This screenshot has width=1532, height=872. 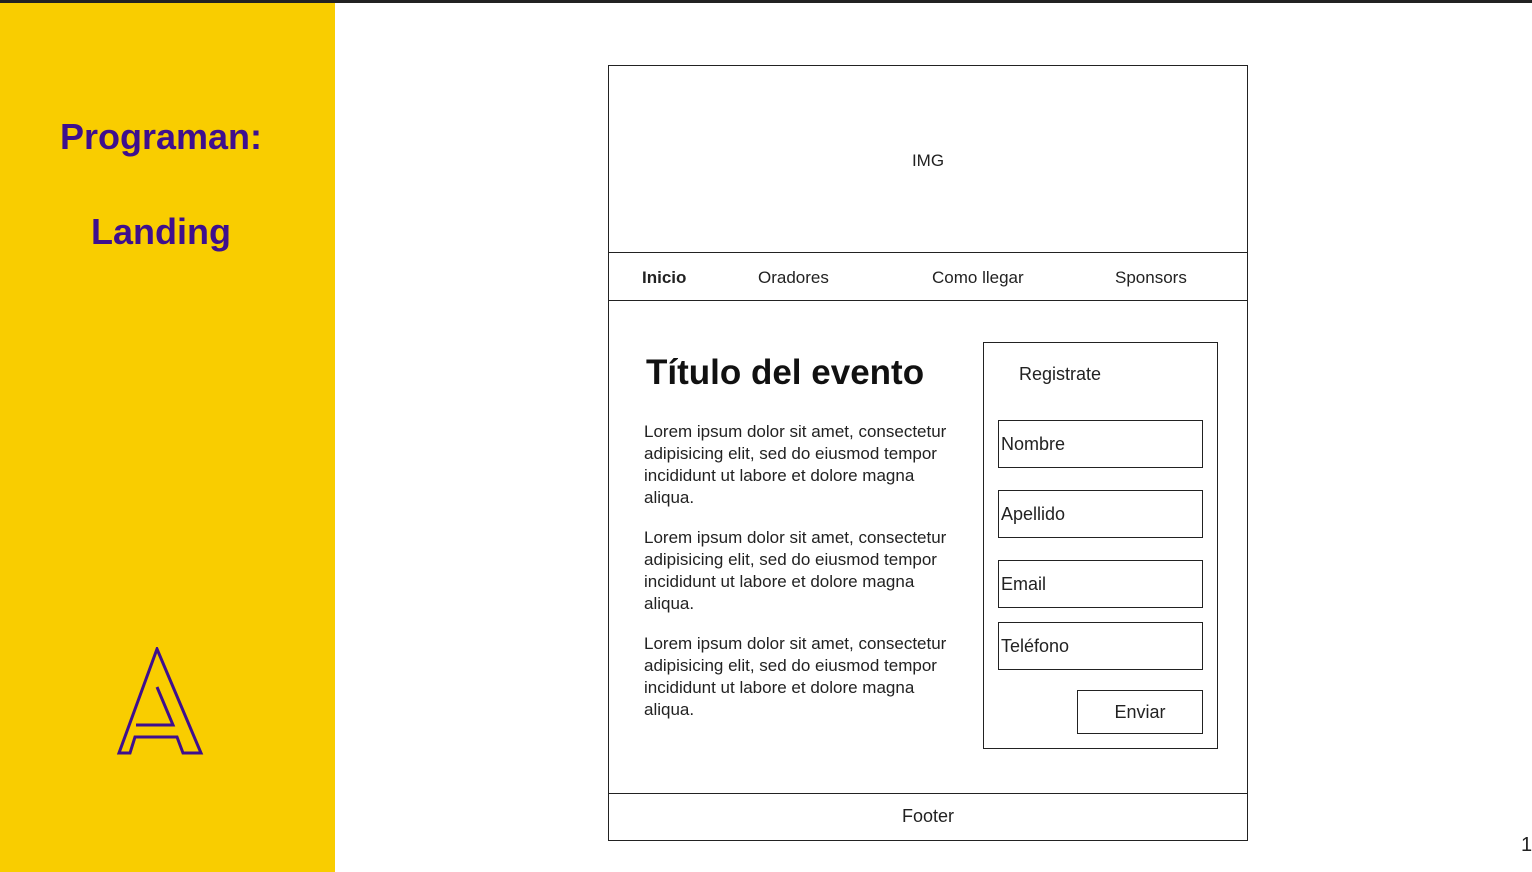 What do you see at coordinates (1151, 278) in the screenshot?
I see `nav-item-sponsors: Sponsors` at bounding box center [1151, 278].